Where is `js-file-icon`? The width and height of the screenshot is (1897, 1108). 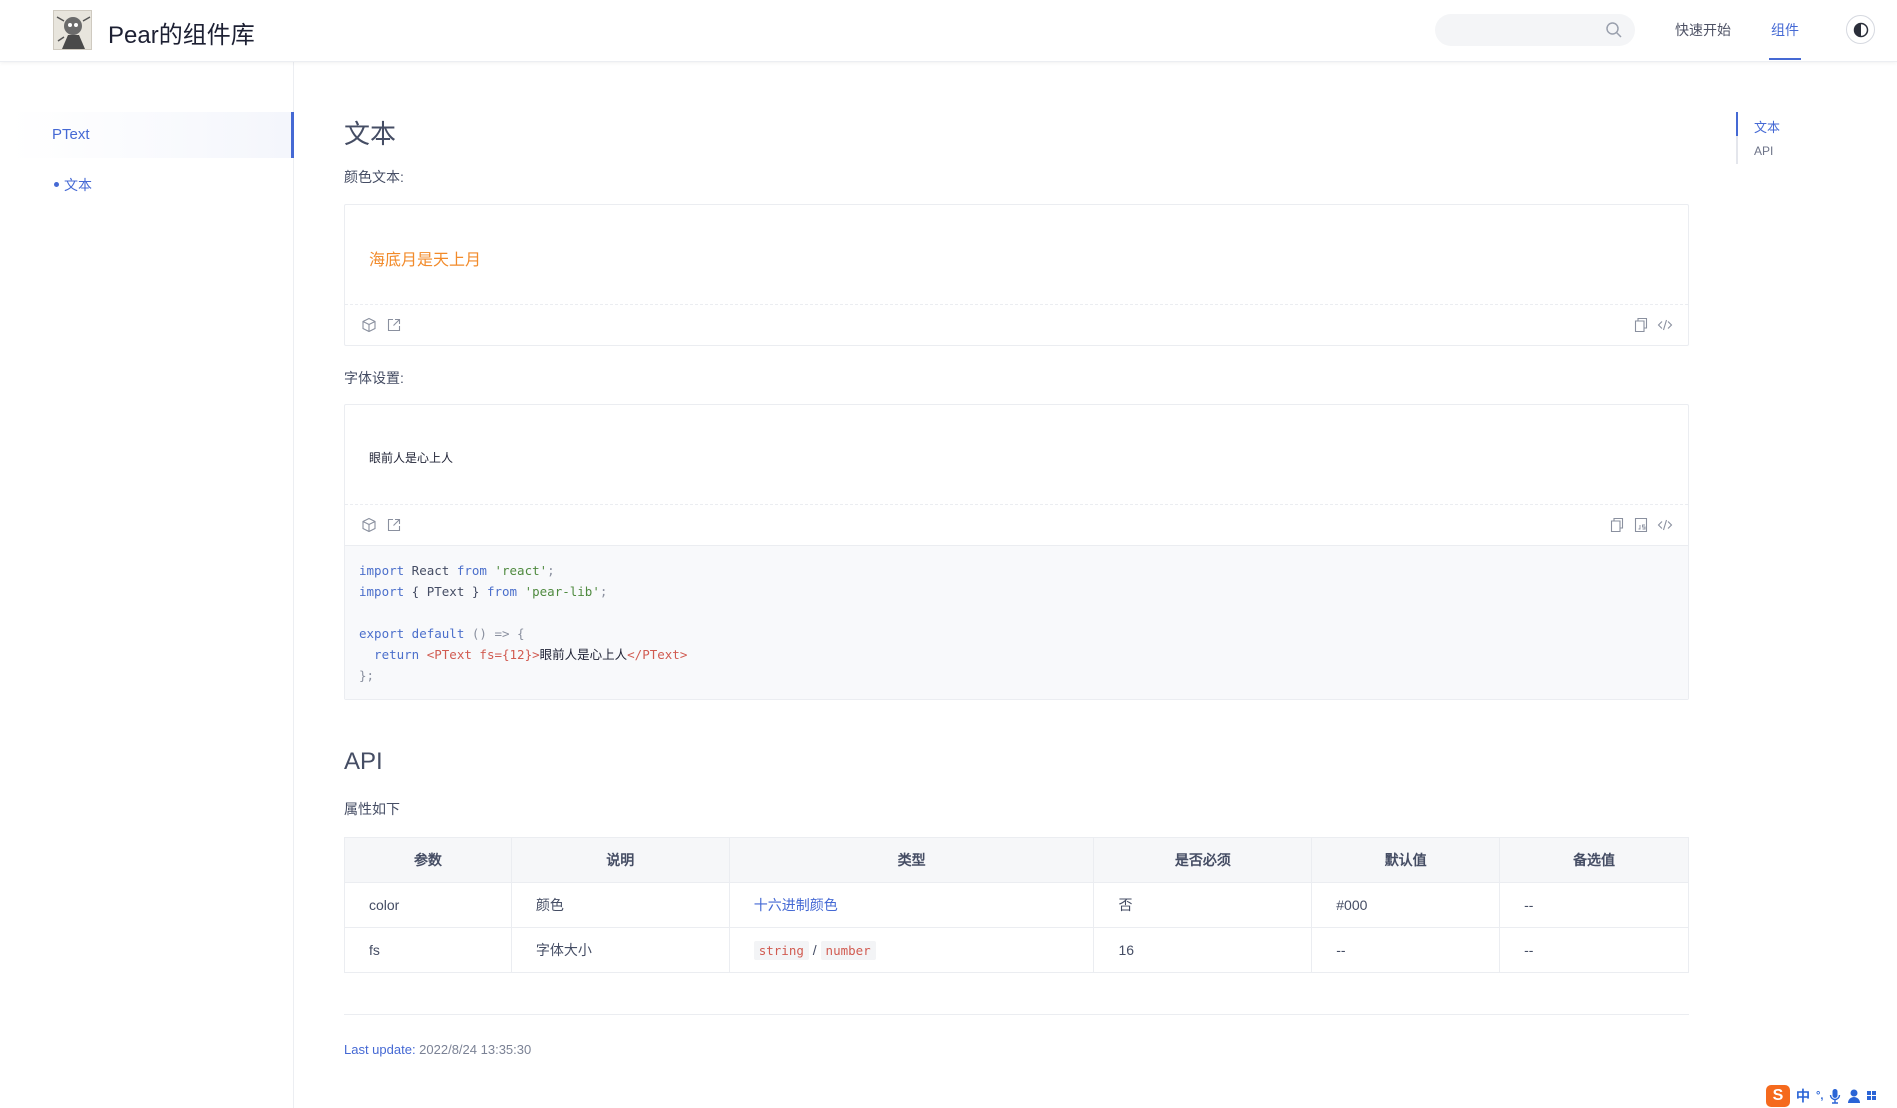
js-file-icon is located at coordinates (1641, 525).